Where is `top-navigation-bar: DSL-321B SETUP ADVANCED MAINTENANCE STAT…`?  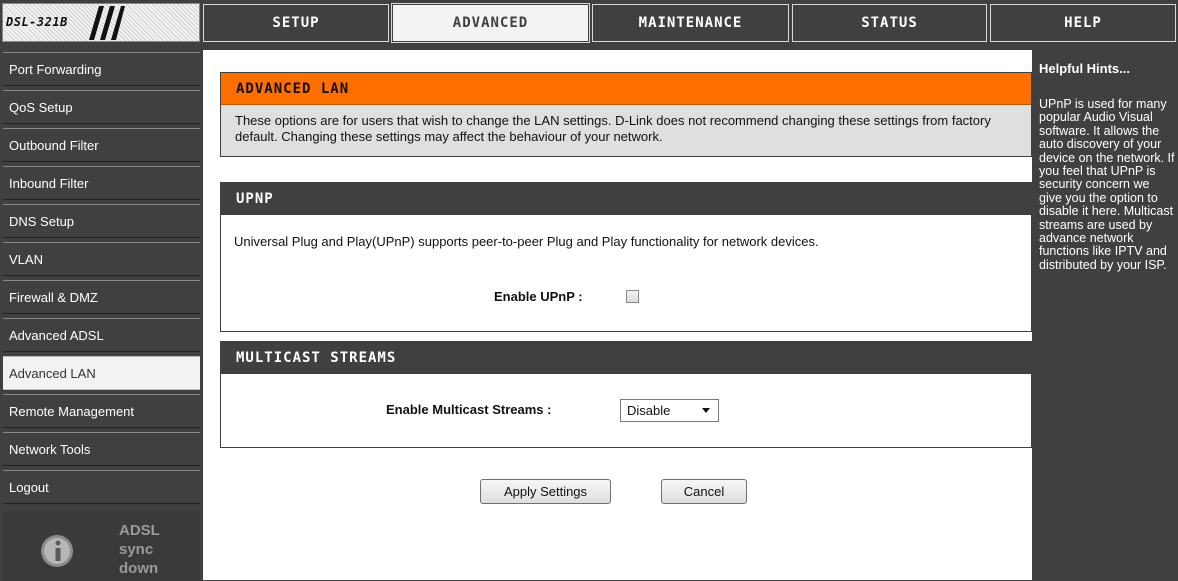 top-navigation-bar: DSL-321B SETUP ADVANCED MAINTENANCE STAT… is located at coordinates (589, 23).